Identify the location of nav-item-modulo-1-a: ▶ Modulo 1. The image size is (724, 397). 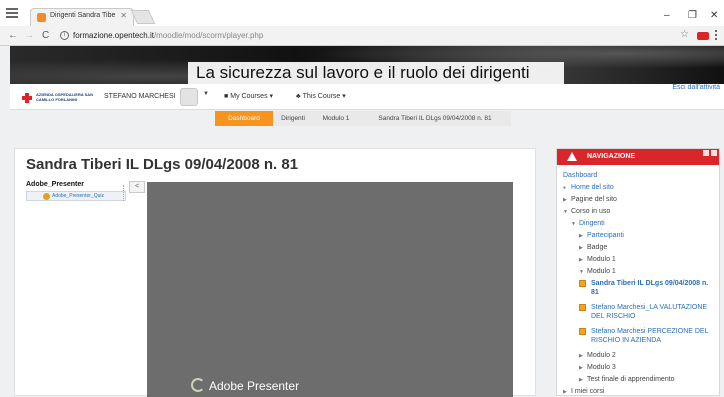
(597, 260).